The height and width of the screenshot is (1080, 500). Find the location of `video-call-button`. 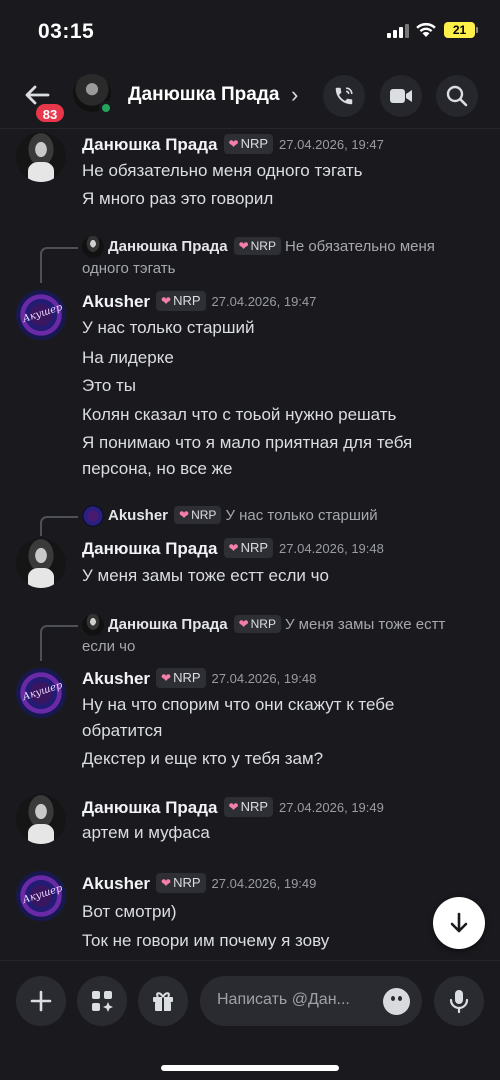

video-call-button is located at coordinates (401, 96).